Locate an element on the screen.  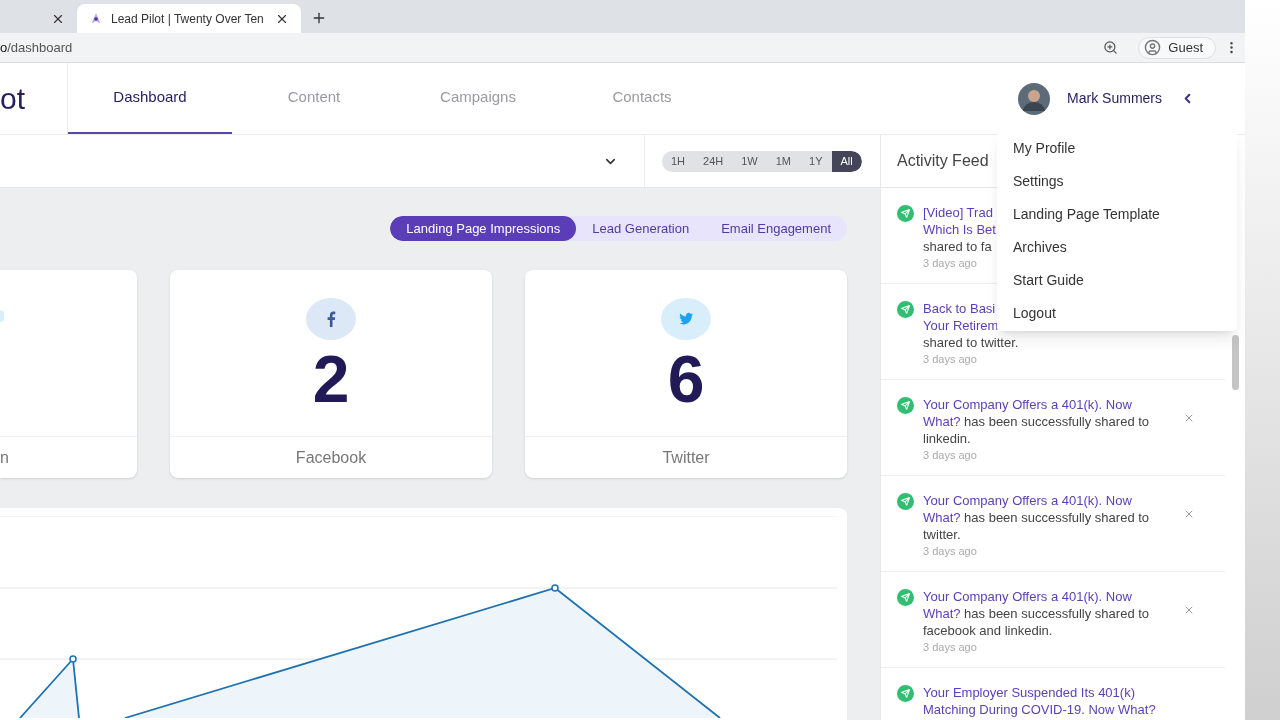
menu-item: Landing Page Template is located at coordinates (1117, 214).